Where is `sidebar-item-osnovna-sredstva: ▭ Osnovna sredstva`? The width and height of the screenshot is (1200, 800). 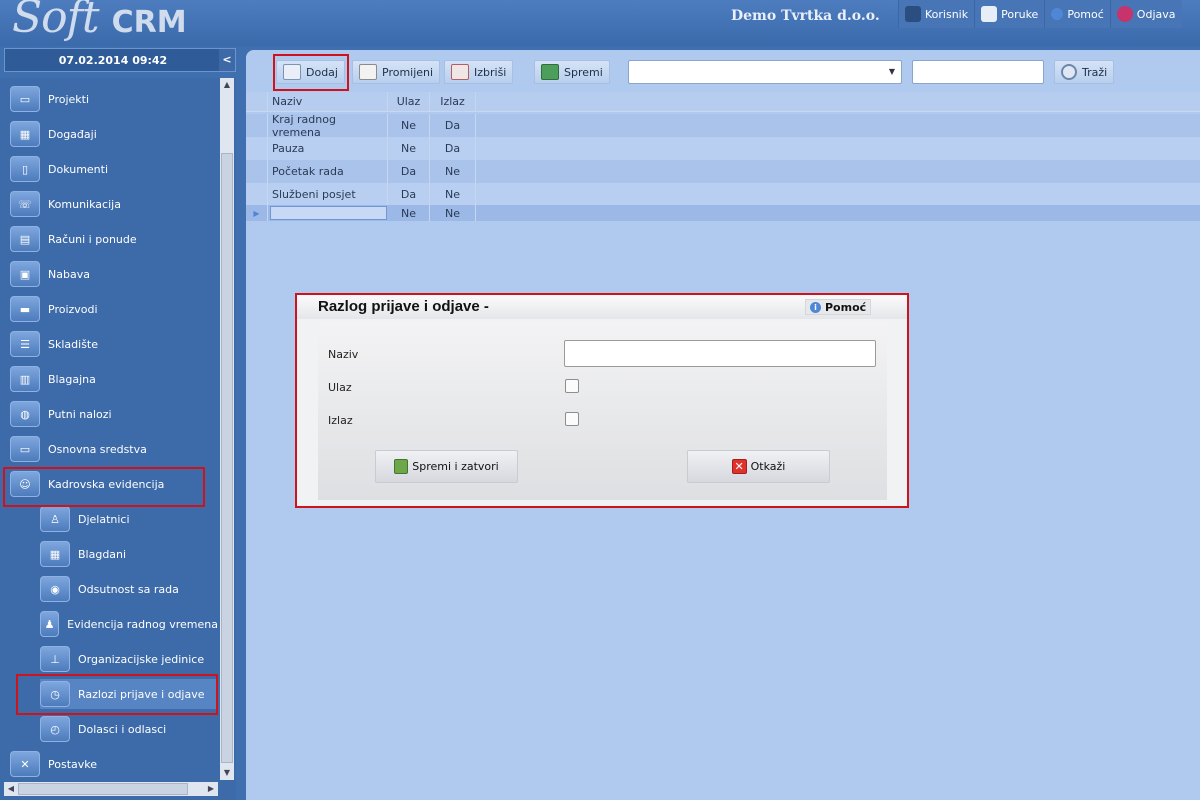 sidebar-item-osnovna-sredstva: ▭ Osnovna sredstva is located at coordinates (110, 449).